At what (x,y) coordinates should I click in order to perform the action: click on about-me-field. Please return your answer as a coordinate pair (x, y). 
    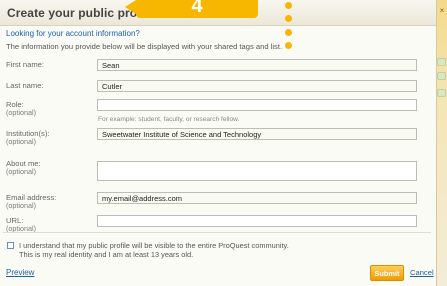
    Looking at the image, I should click on (257, 171).